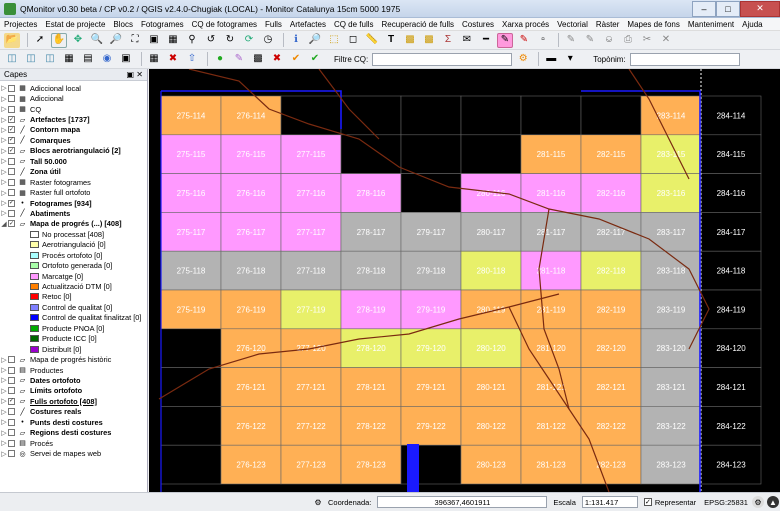 The width and height of the screenshot is (780, 511). What do you see at coordinates (135, 74) in the screenshot?
I see `panel-controls: ▣ ✕` at bounding box center [135, 74].